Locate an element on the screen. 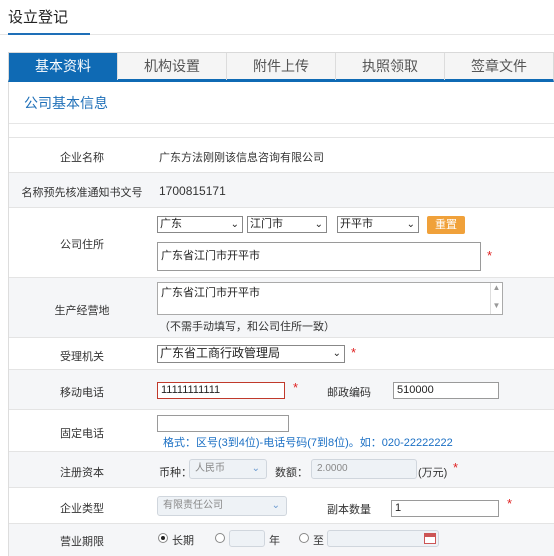  row-capital: 注册资本 币种： 人民币 ⌄ 数额： 2.0000 (万元) * is located at coordinates (281, 470).